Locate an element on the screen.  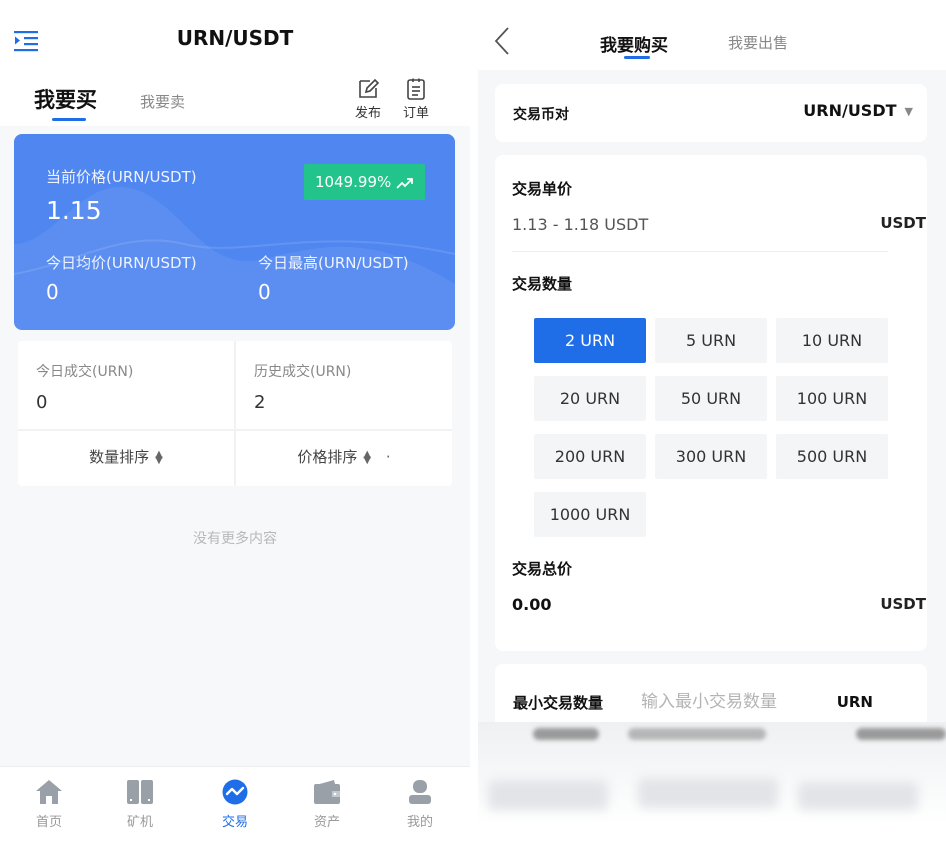
quantity-option-button: 200 URN is located at coordinates (590, 456).